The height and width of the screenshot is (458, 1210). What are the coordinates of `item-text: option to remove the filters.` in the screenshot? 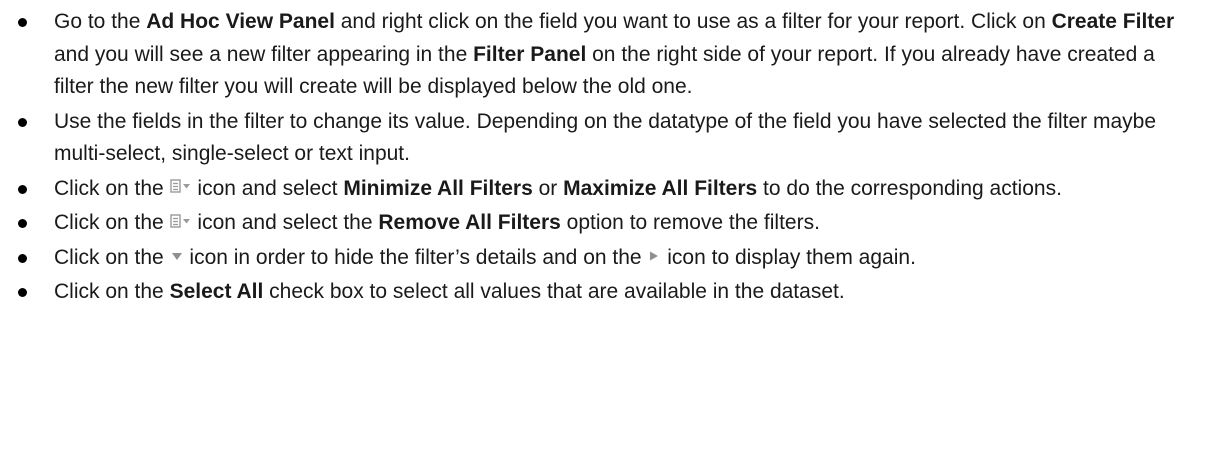 It's located at (690, 222).